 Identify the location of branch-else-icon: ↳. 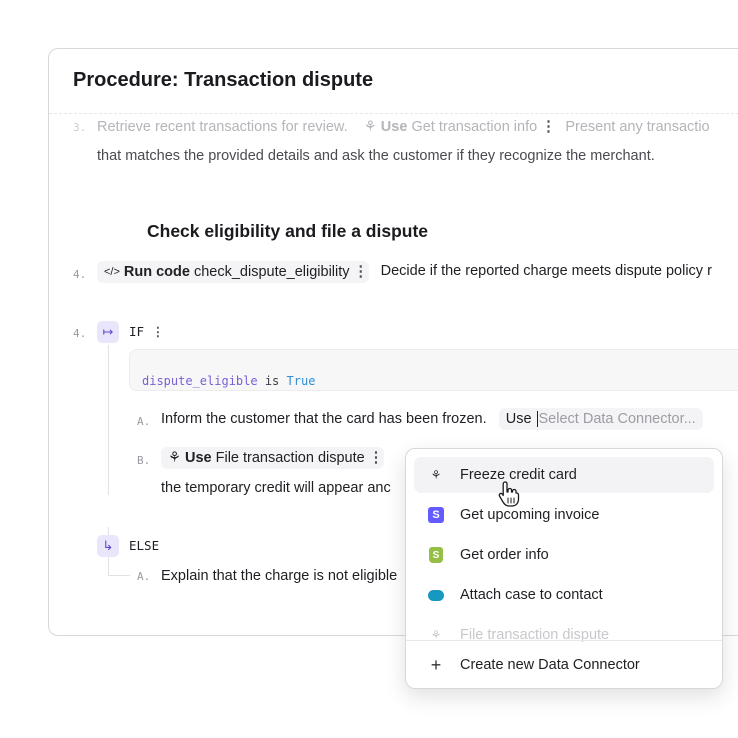
(108, 546).